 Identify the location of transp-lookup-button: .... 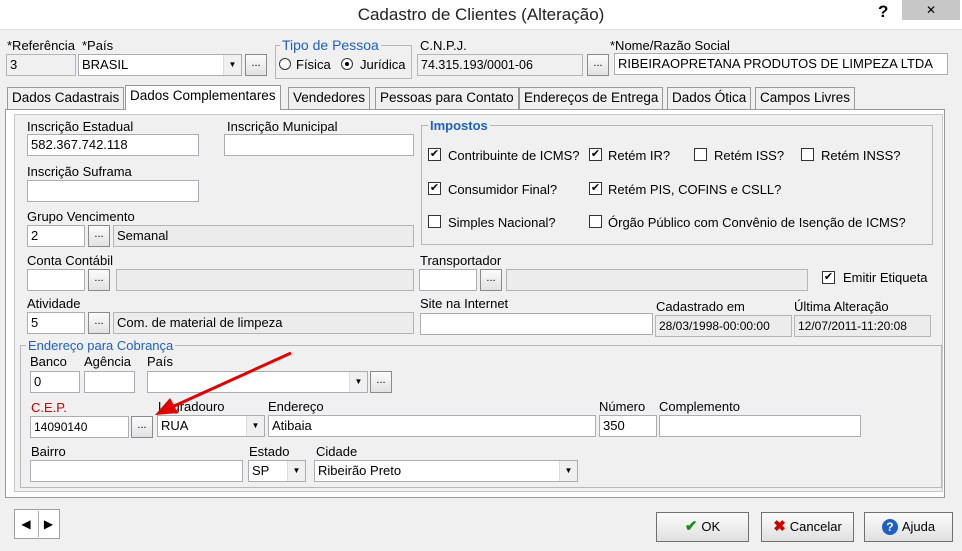
(491, 280).